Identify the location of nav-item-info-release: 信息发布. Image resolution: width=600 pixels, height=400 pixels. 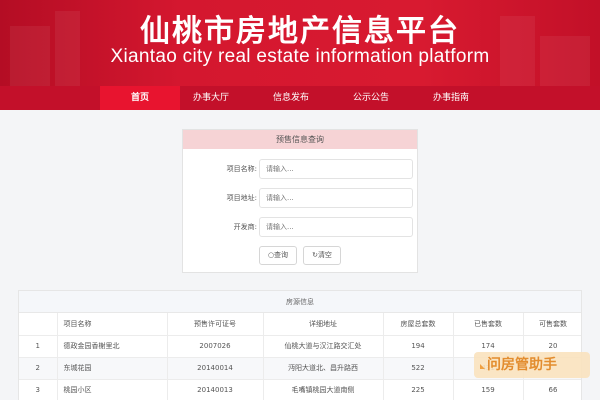
(291, 98).